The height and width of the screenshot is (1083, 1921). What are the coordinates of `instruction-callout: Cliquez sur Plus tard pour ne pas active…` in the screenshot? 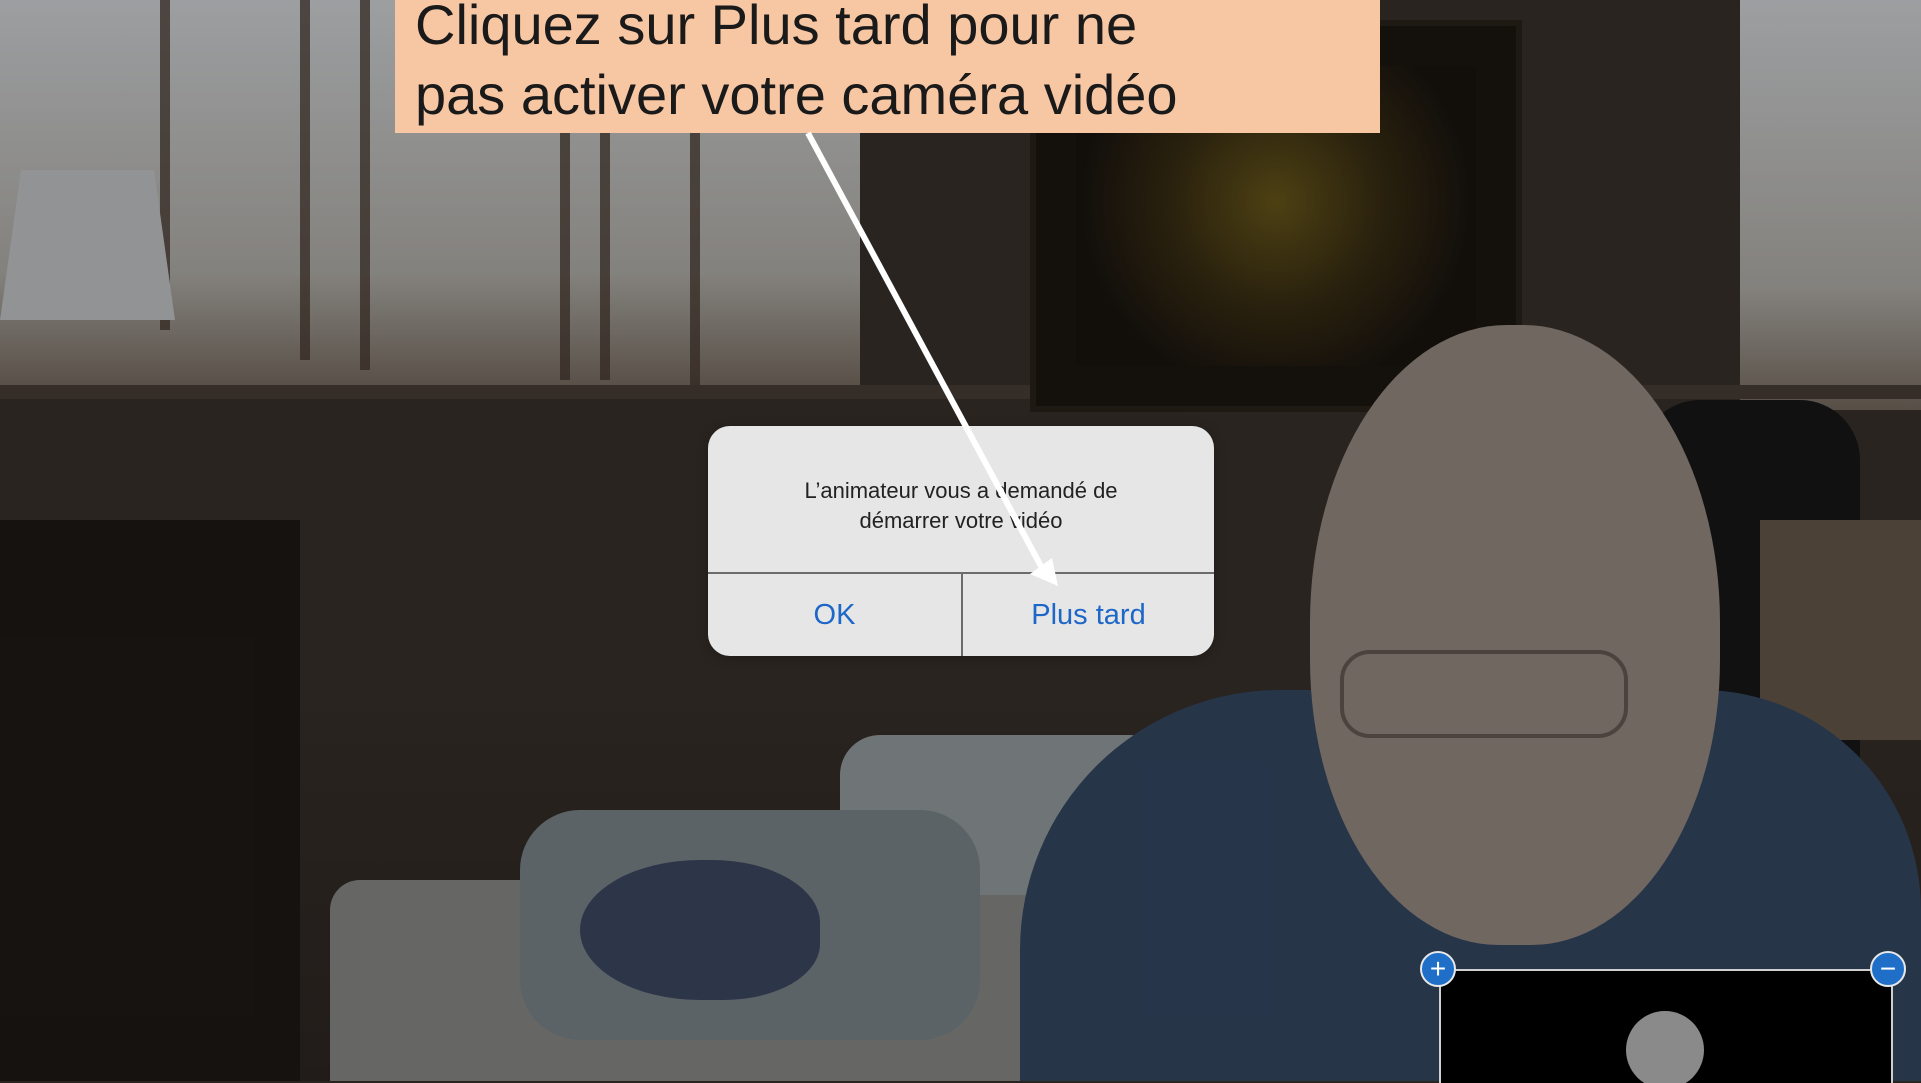 It's located at (887, 66).